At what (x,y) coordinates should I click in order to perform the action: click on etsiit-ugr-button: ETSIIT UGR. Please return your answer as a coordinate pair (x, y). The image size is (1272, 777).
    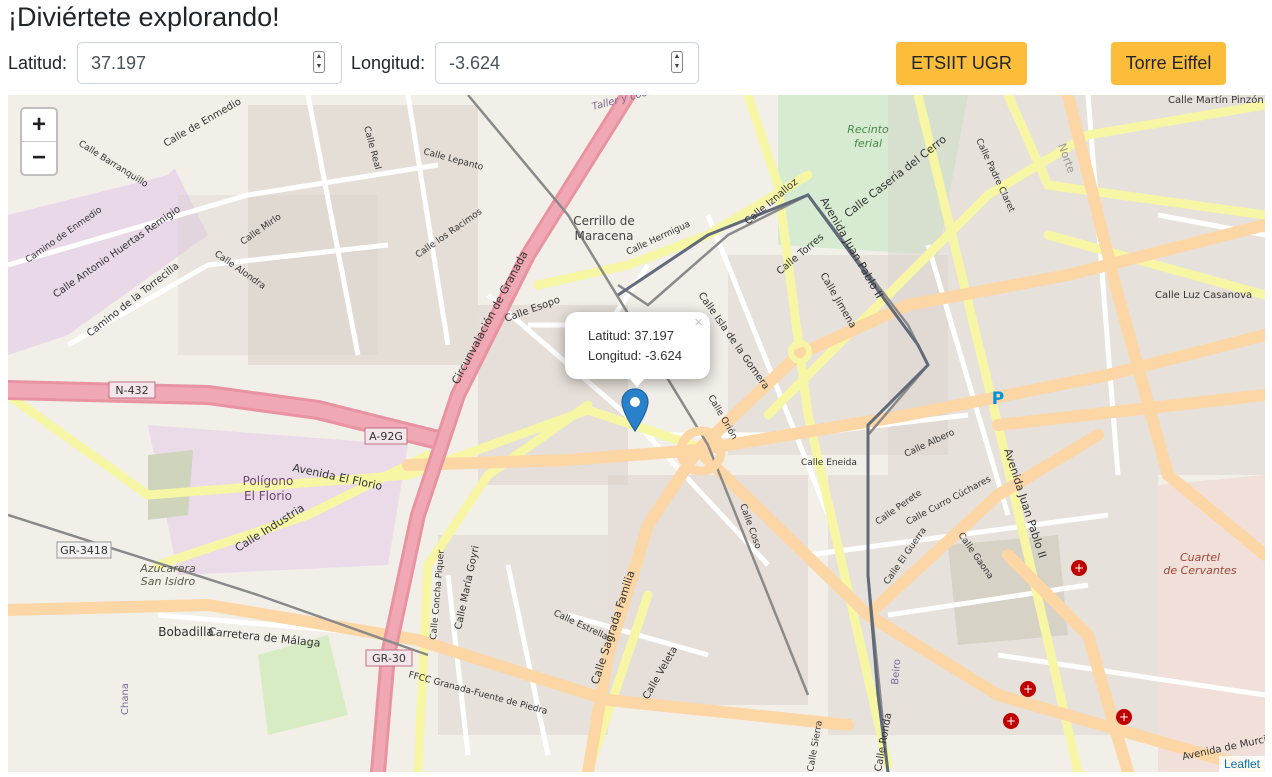
    Looking at the image, I should click on (961, 63).